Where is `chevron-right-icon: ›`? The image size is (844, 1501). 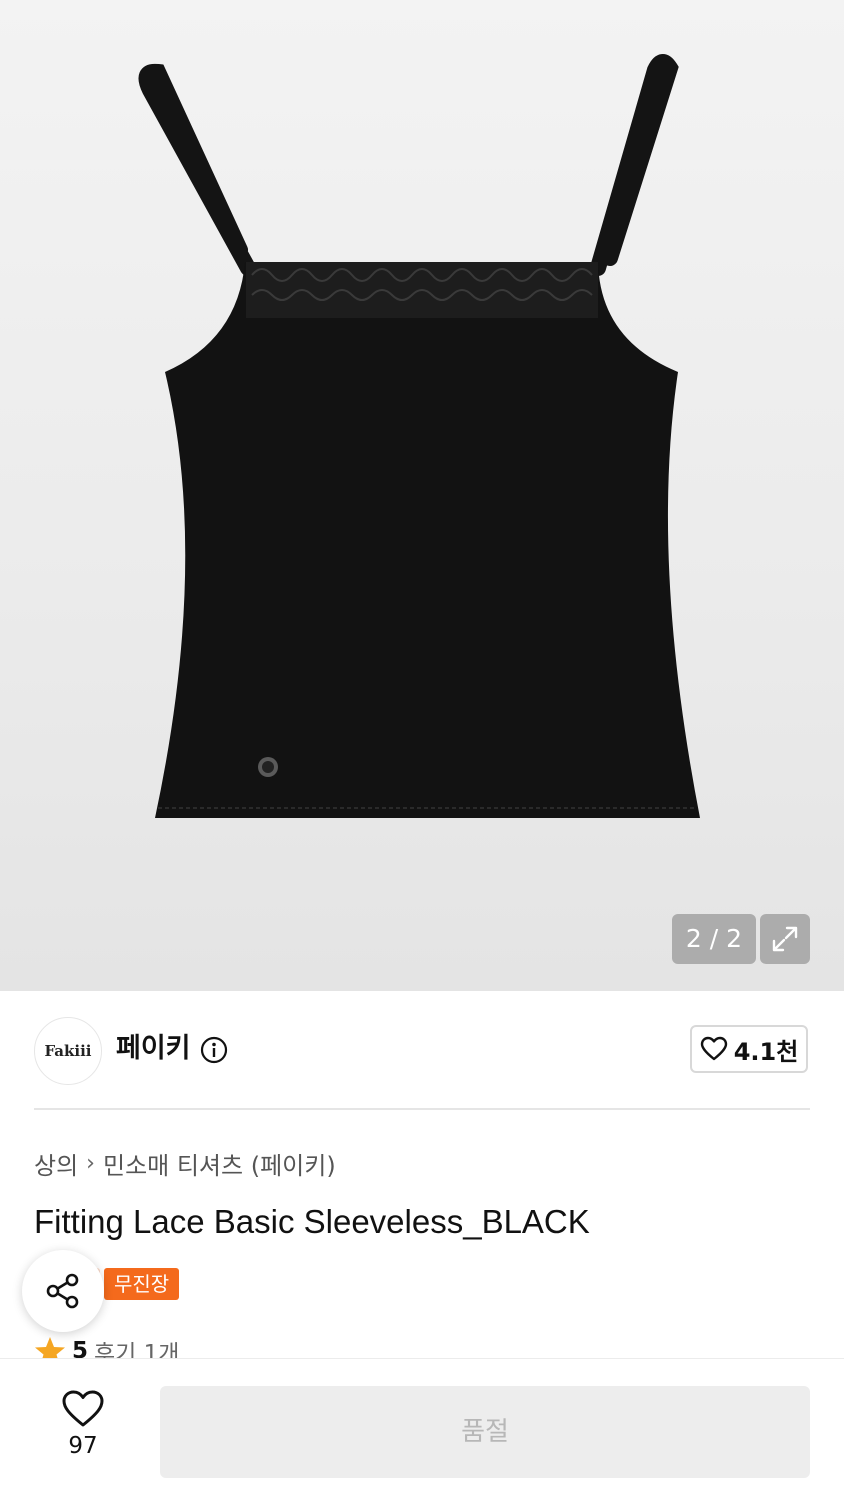 chevron-right-icon: › is located at coordinates (90, 1163).